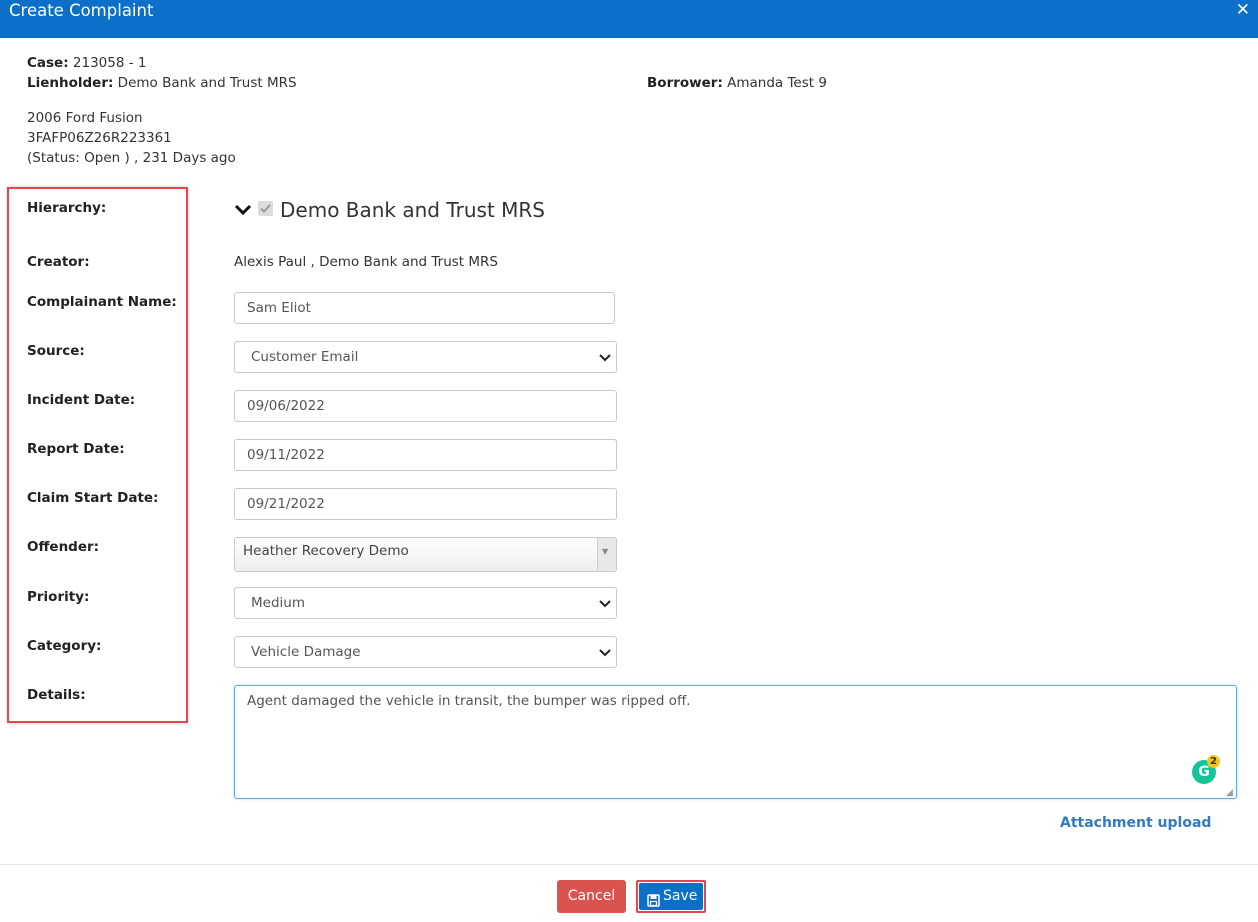  I want to click on caret-down-icon: ▼, so click(605, 551).